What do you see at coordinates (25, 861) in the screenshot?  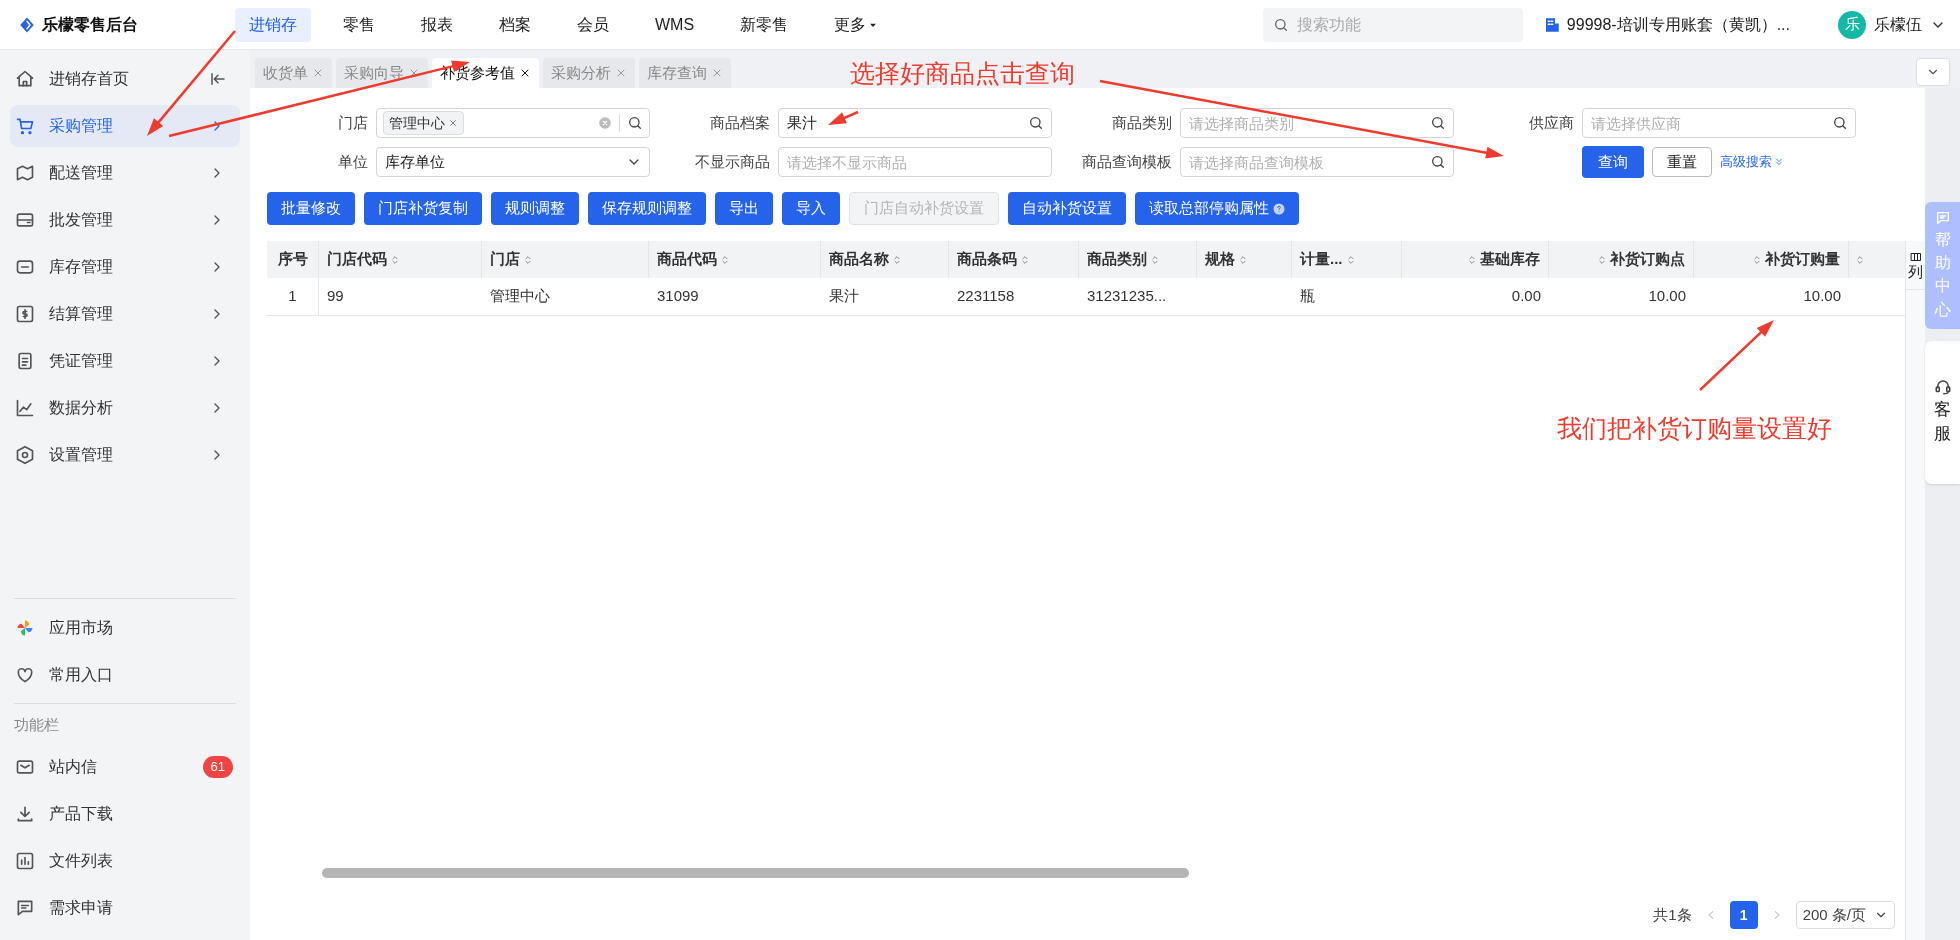 I see `bar-chart-icon` at bounding box center [25, 861].